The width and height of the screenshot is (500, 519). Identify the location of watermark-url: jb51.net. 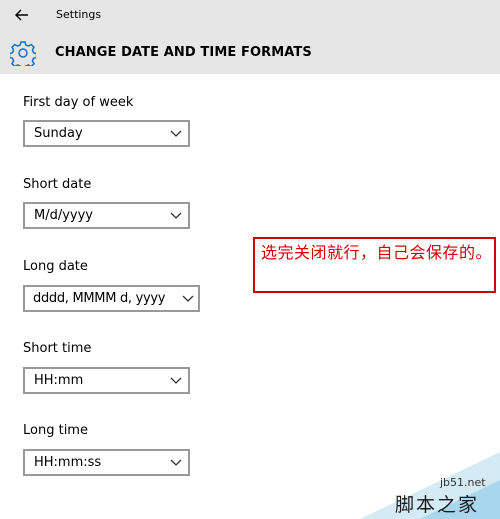
(463, 482).